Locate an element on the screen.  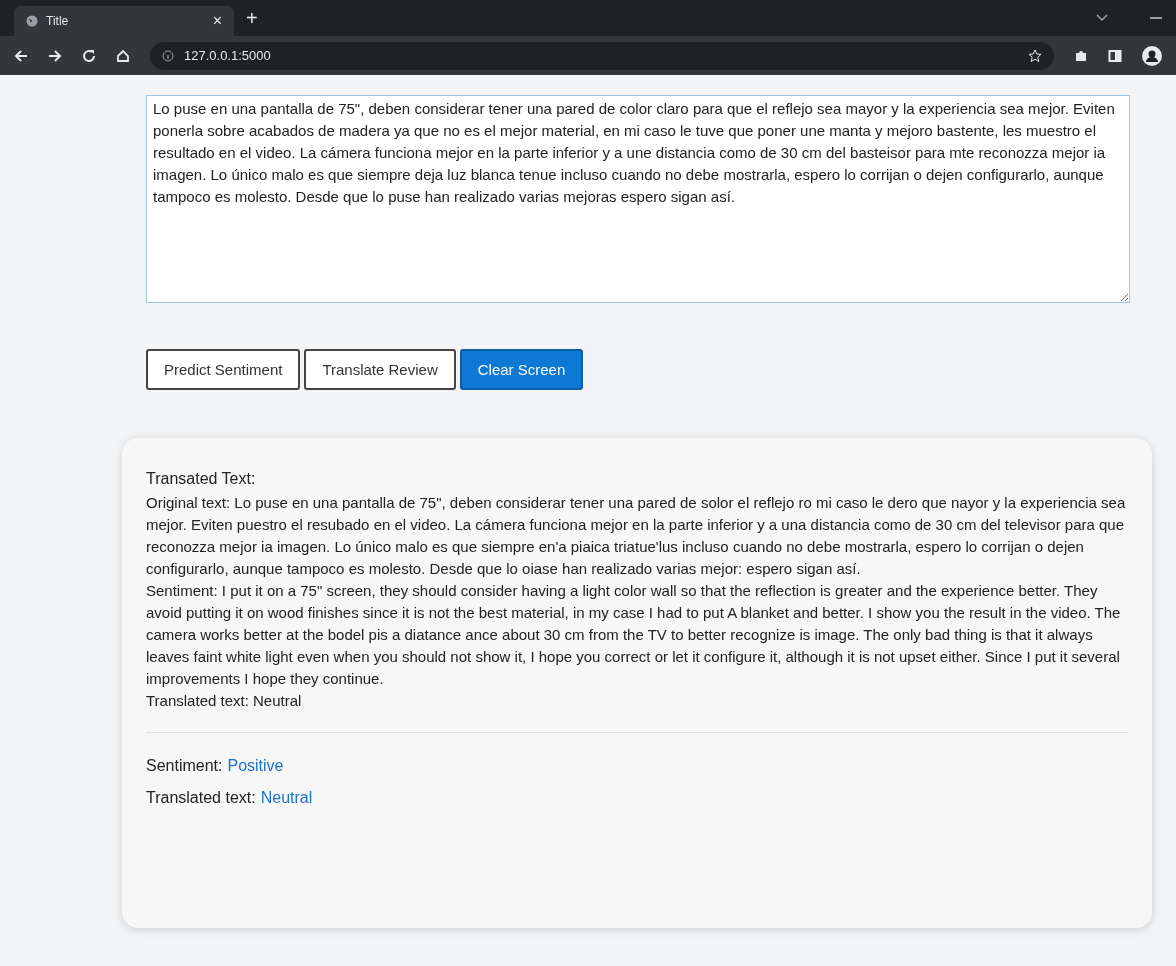
tab-title: Title is located at coordinates (58, 21).